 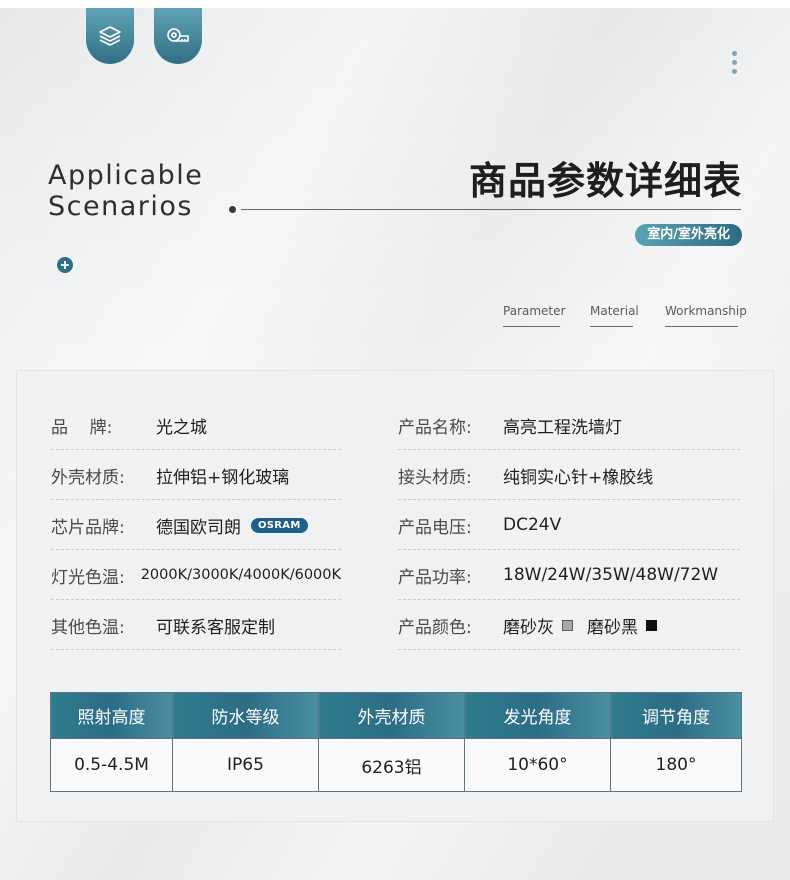 I want to click on table-header-row: 照射高度 防水等级 外壳材质 发光角度 调节角度, so click(x=396, y=715).